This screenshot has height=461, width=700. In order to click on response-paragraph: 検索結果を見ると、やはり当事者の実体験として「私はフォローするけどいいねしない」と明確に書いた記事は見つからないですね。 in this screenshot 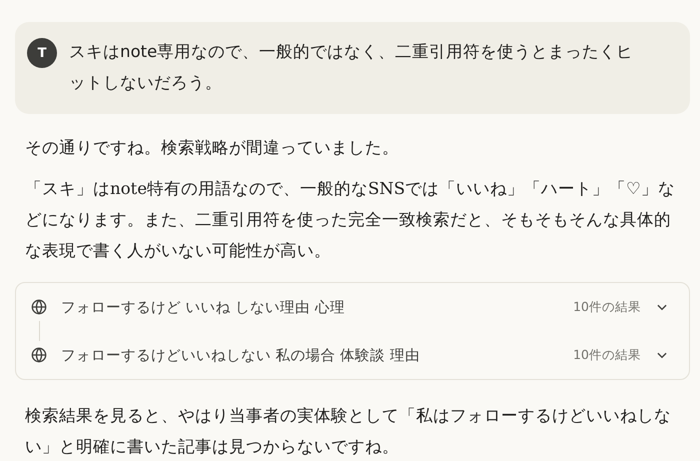, I will do `click(348, 431)`.